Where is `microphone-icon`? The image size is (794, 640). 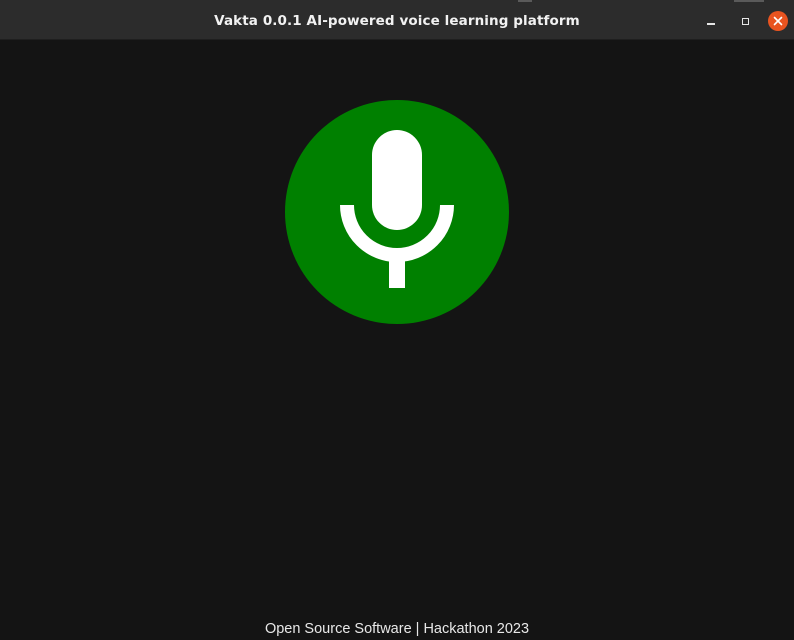 microphone-icon is located at coordinates (397, 209).